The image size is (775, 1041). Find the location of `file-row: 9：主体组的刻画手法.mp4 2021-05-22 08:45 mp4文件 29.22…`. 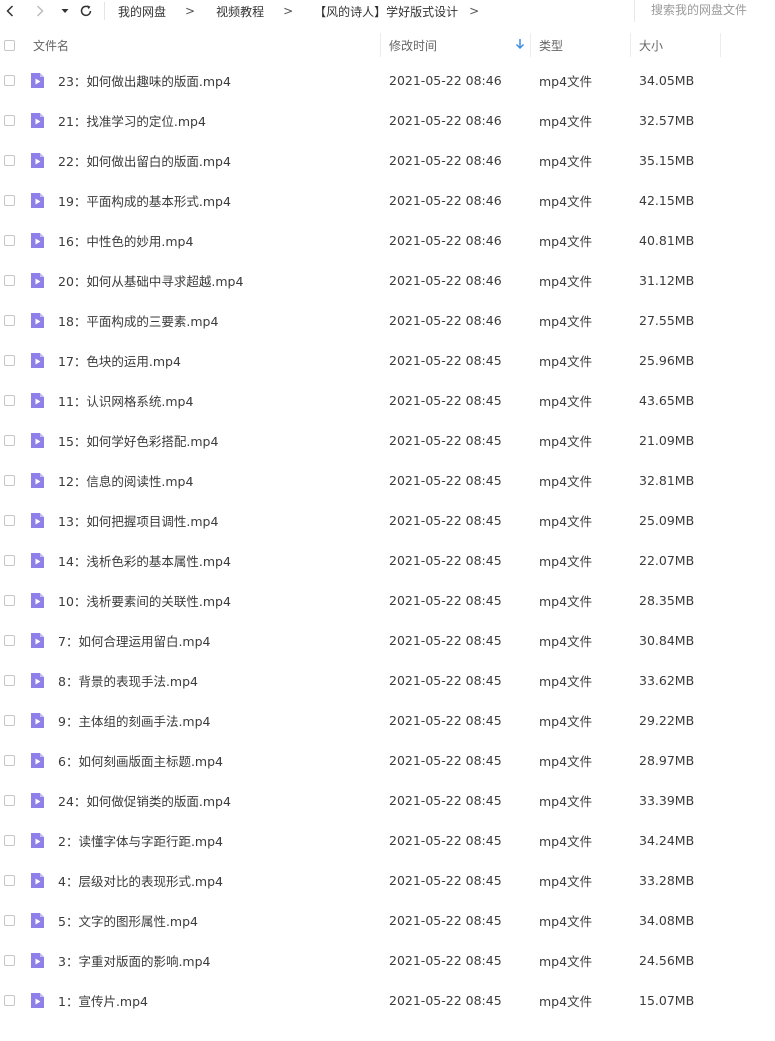

file-row: 9：主体组的刻画手法.mp4 2021-05-22 08:45 mp4文件 29.22… is located at coordinates (387, 720).